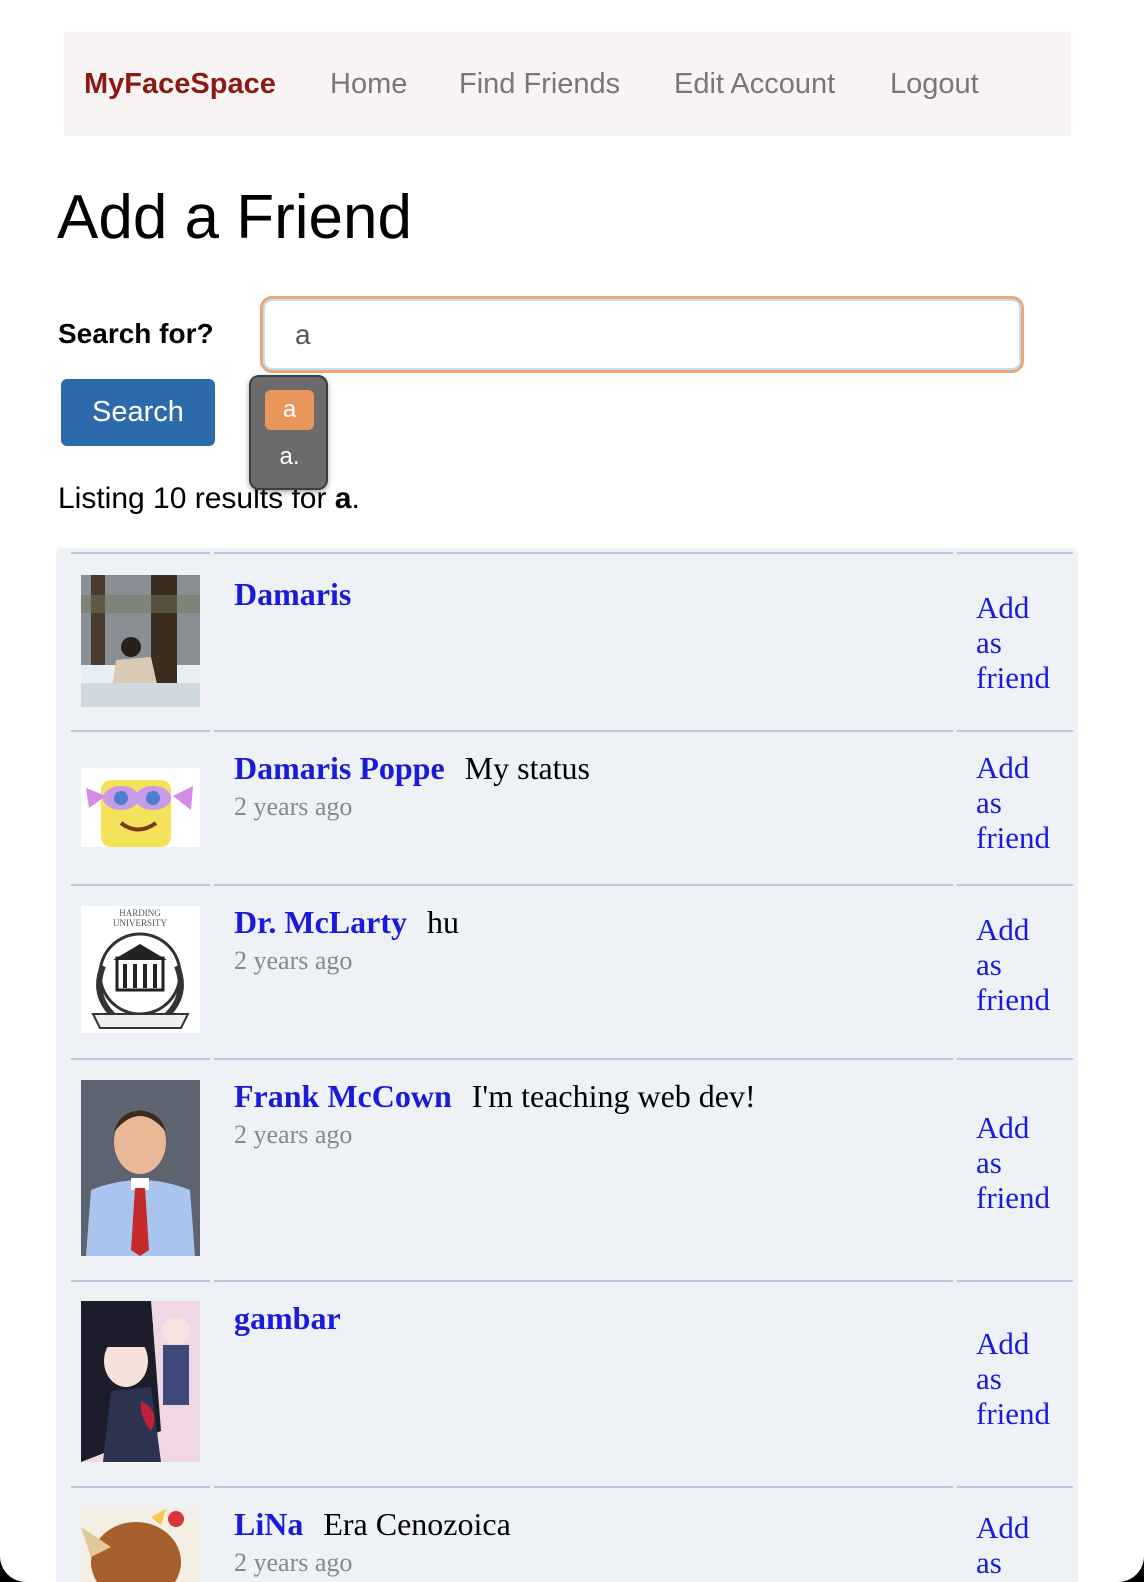 Image resolution: width=1144 pixels, height=1582 pixels. I want to click on autocomplete-popup: a a., so click(288, 432).